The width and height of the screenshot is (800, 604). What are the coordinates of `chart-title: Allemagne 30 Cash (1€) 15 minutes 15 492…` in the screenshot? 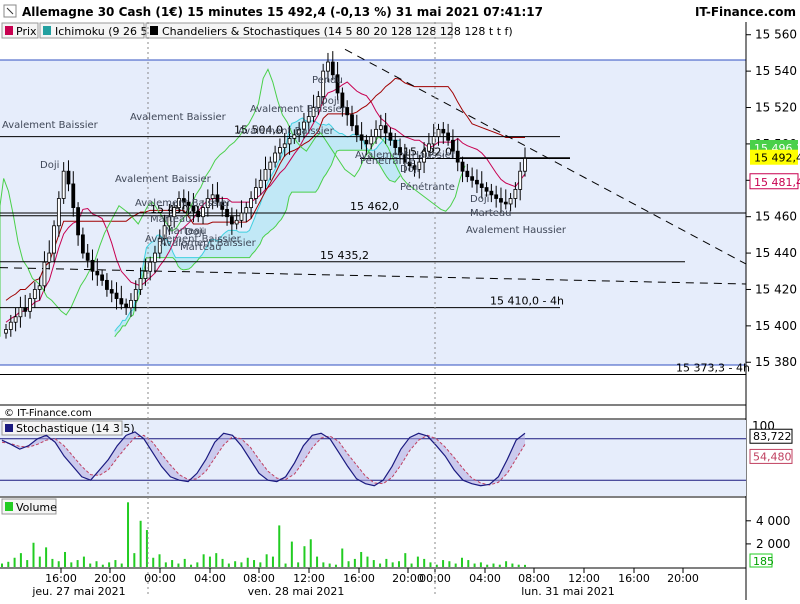 It's located at (282, 12).